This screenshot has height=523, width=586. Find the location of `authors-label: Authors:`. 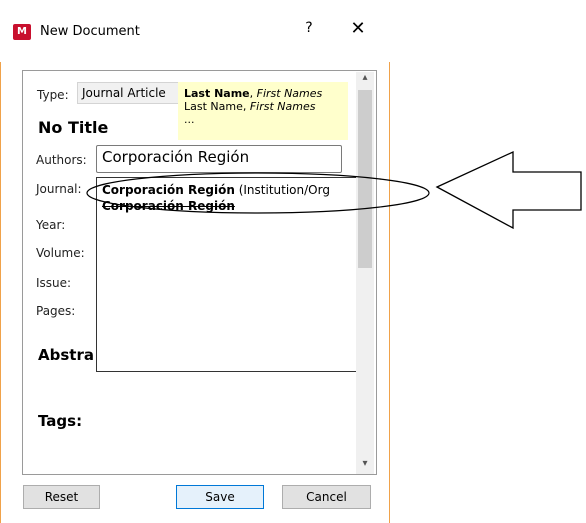

authors-label: Authors: is located at coordinates (61, 160).